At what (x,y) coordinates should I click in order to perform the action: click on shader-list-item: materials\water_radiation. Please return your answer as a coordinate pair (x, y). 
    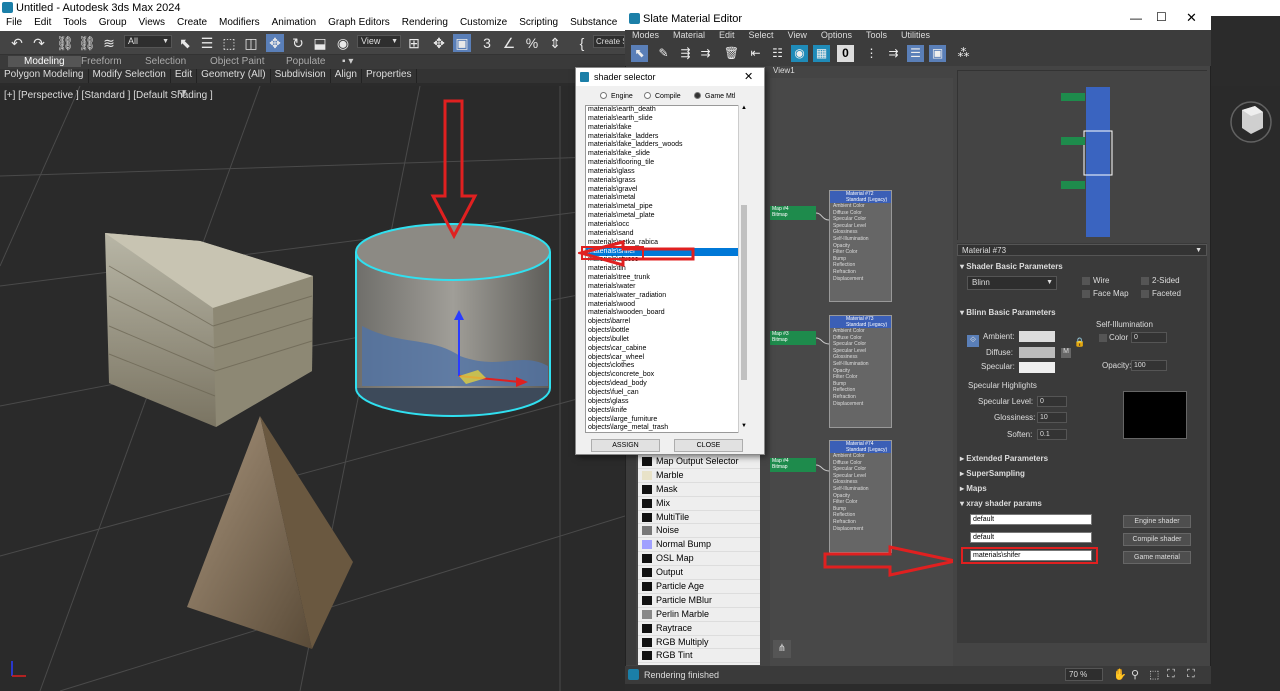
    Looking at the image, I should click on (667, 296).